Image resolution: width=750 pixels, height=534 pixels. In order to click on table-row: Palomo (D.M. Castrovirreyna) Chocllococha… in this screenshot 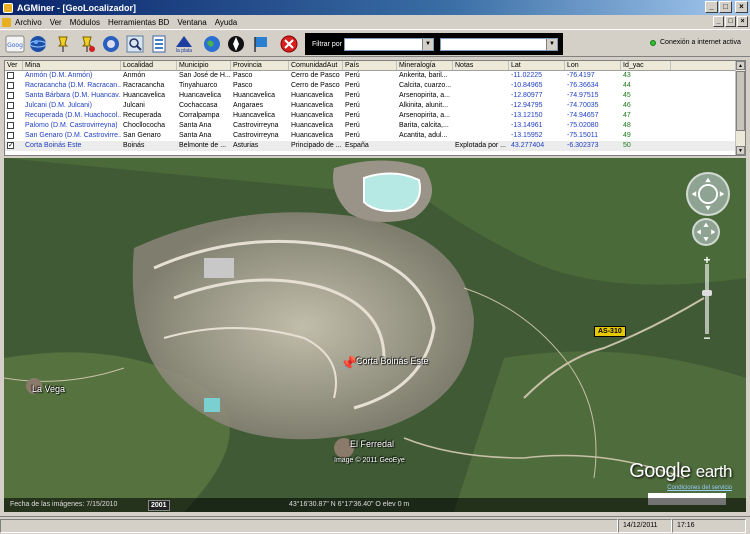, I will do `click(375, 126)`.